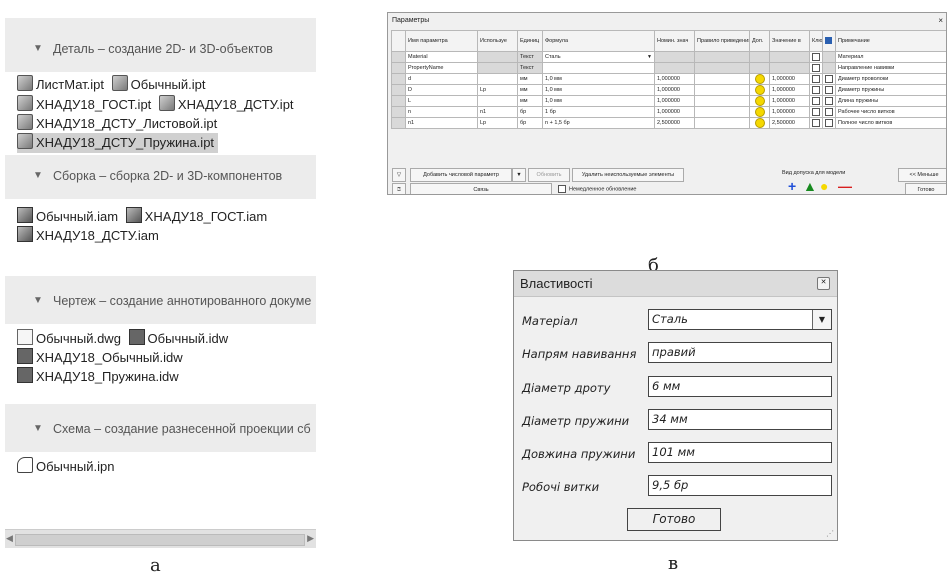 This screenshot has width=947, height=578. Describe the element at coordinates (830, 533) in the screenshot. I see `resize-grip-icon: ⋰` at that location.